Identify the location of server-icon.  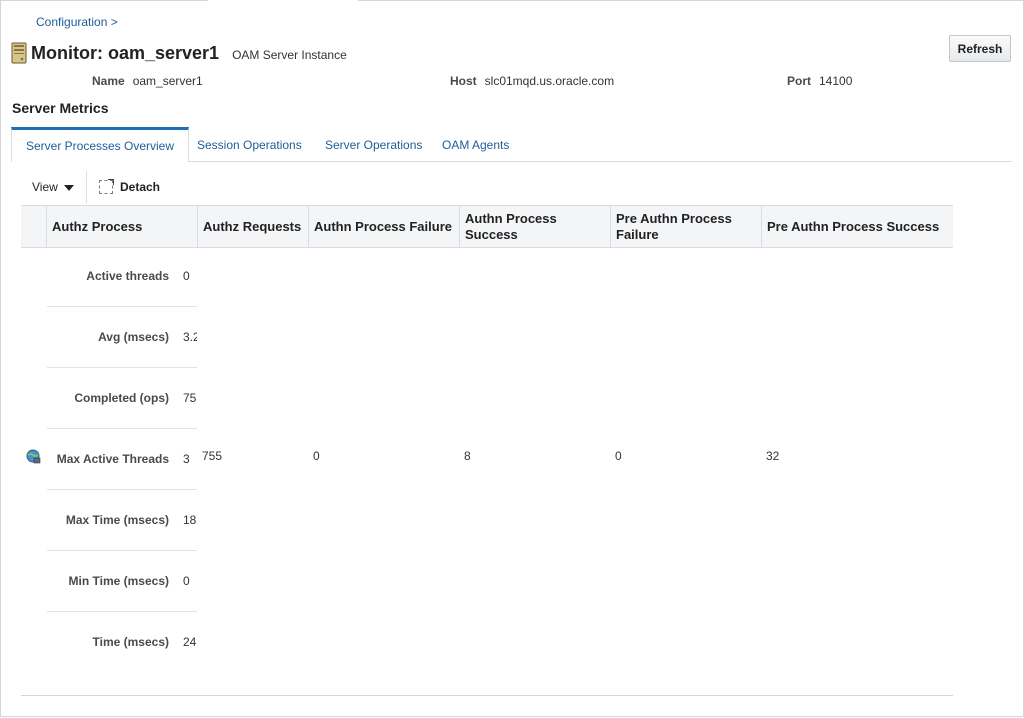
(19, 53).